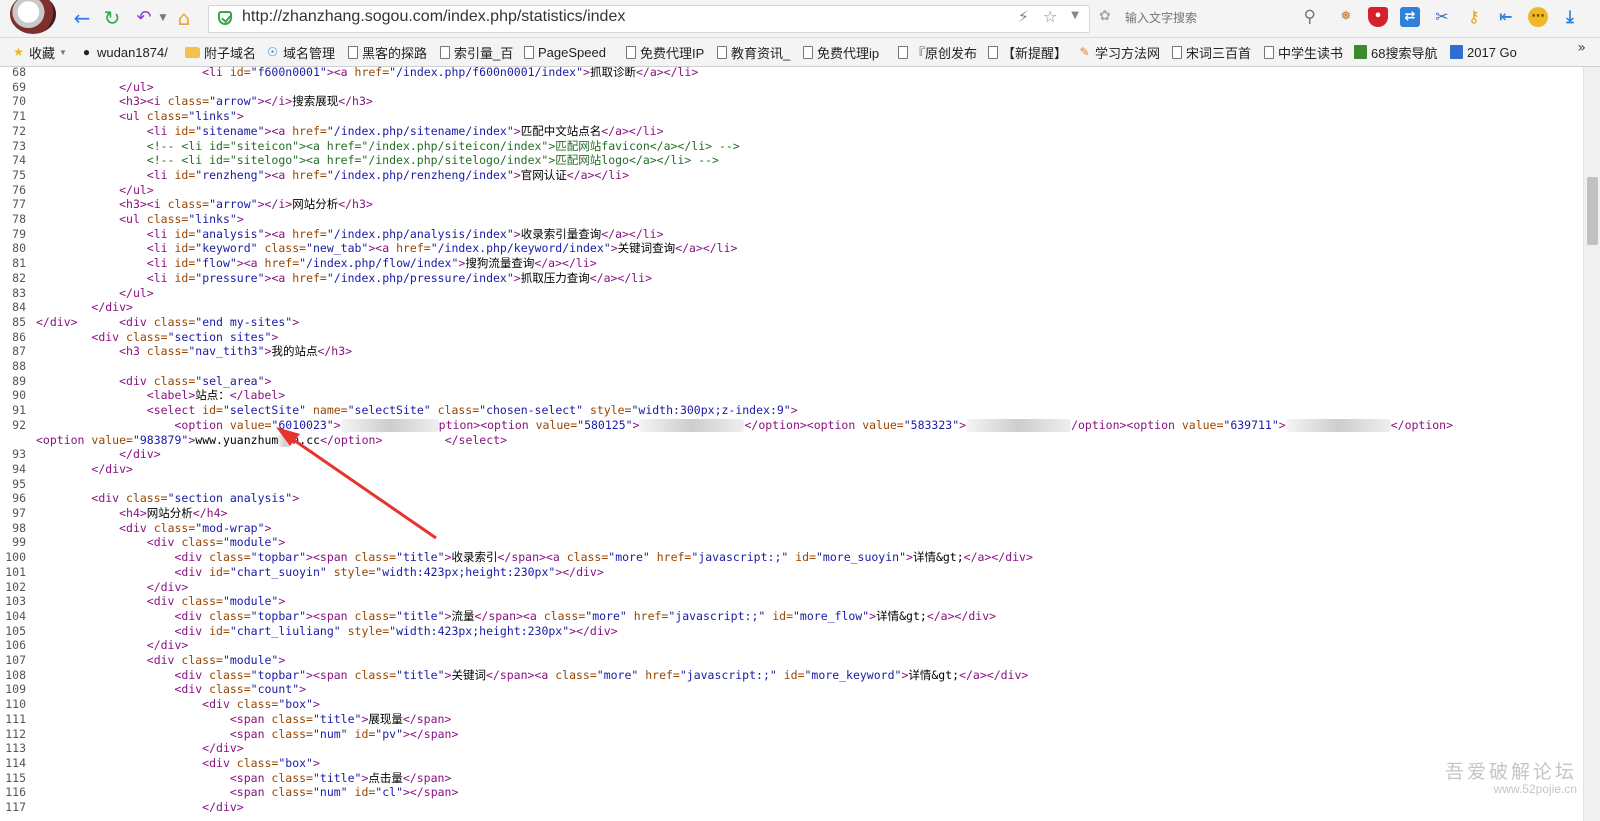  Describe the element at coordinates (1050, 16) in the screenshot. I see `favorite-star-icon: ☆` at that location.